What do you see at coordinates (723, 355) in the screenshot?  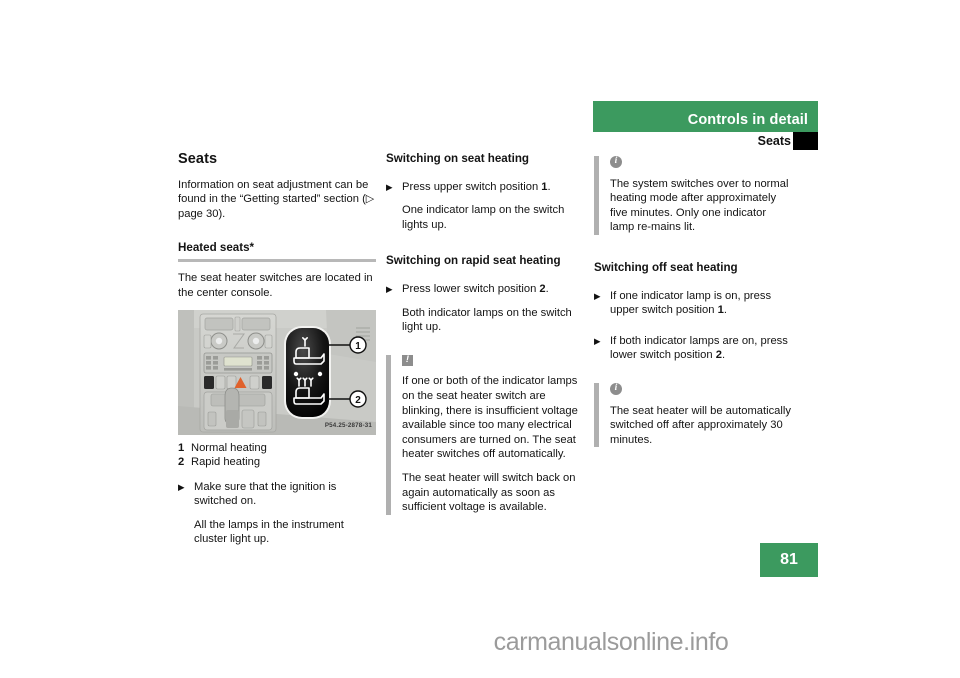 I see `right-step2-text-post: .` at bounding box center [723, 355].